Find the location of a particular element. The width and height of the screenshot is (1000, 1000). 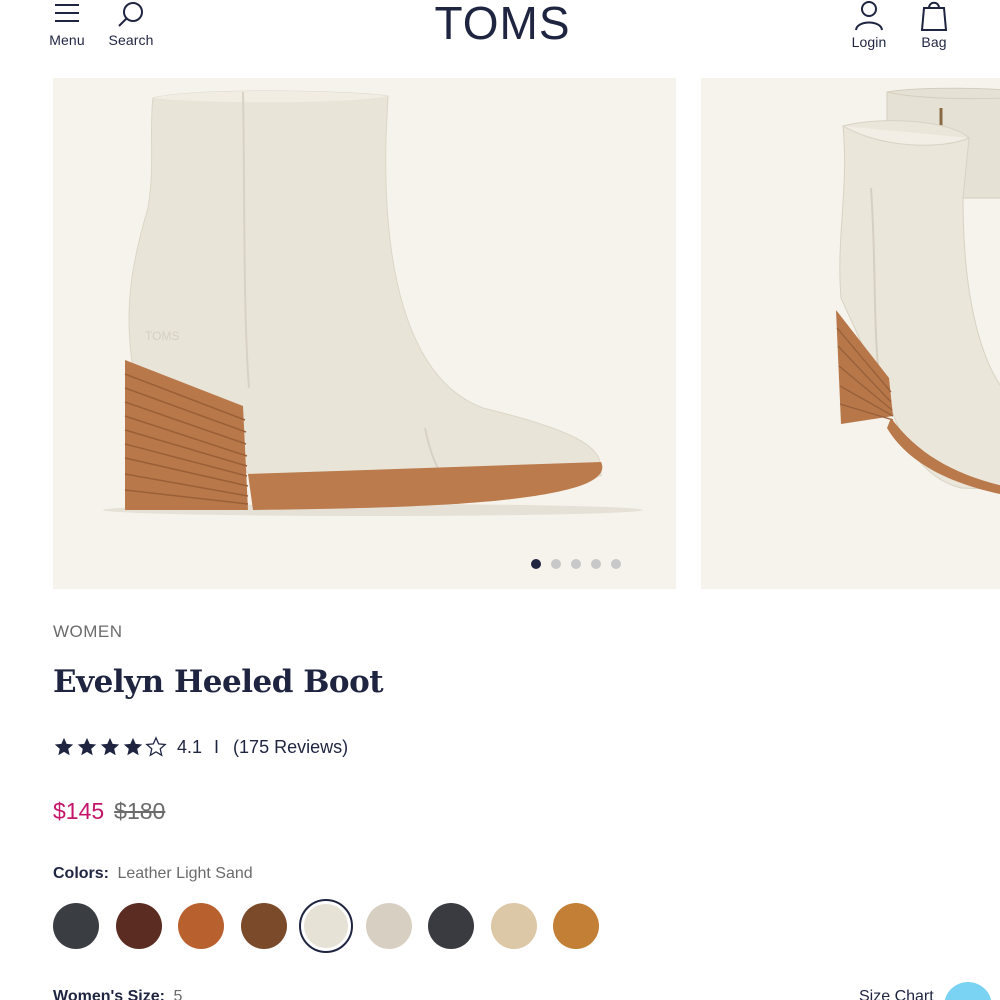

swatch-beige-suede is located at coordinates (513, 926).